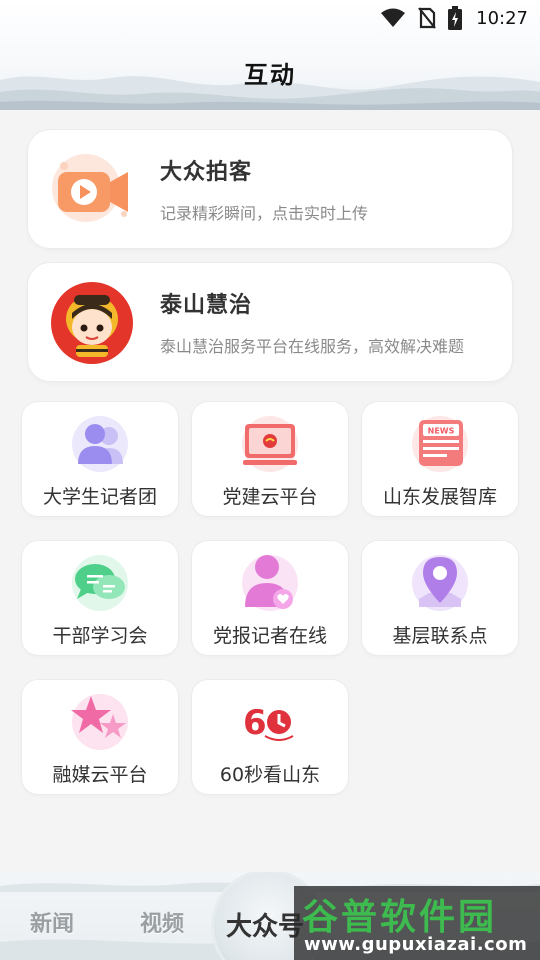 This screenshot has height=960, width=540. I want to click on card-description: 泰山慧治服务平台在线服务，高效解决难题, so click(312, 346).